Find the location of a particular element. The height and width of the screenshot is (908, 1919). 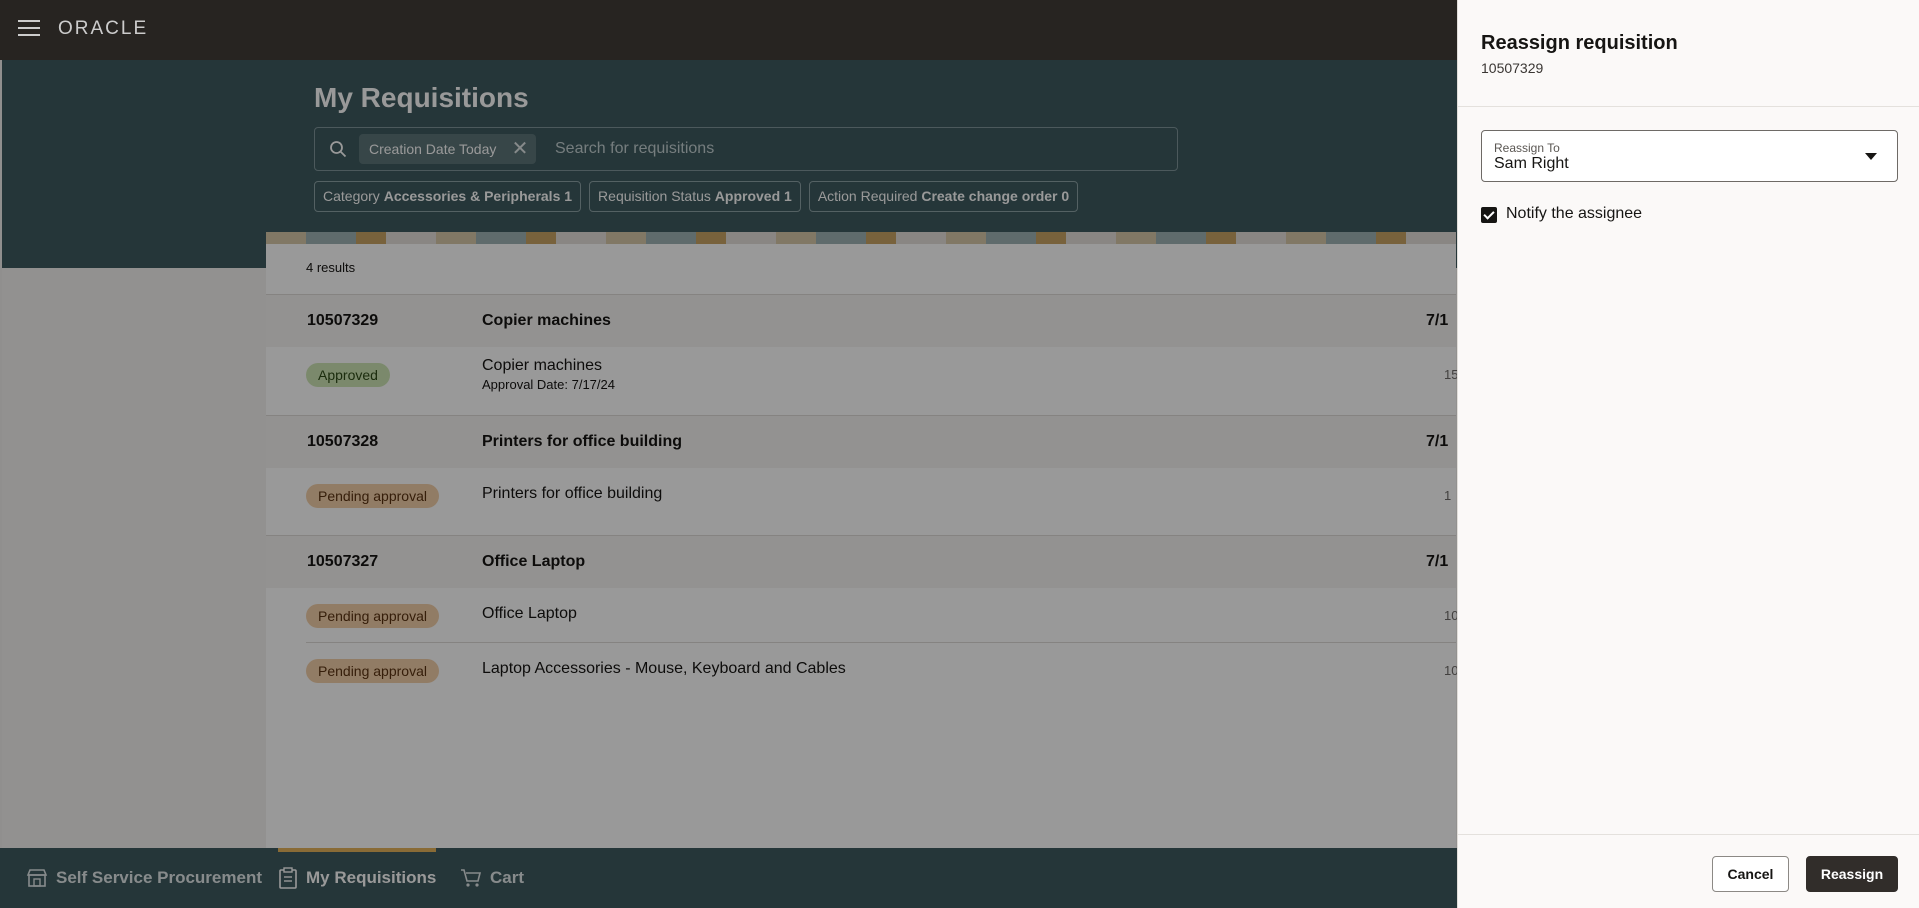

reassign-to-label: Reassign To is located at coordinates (1527, 148).